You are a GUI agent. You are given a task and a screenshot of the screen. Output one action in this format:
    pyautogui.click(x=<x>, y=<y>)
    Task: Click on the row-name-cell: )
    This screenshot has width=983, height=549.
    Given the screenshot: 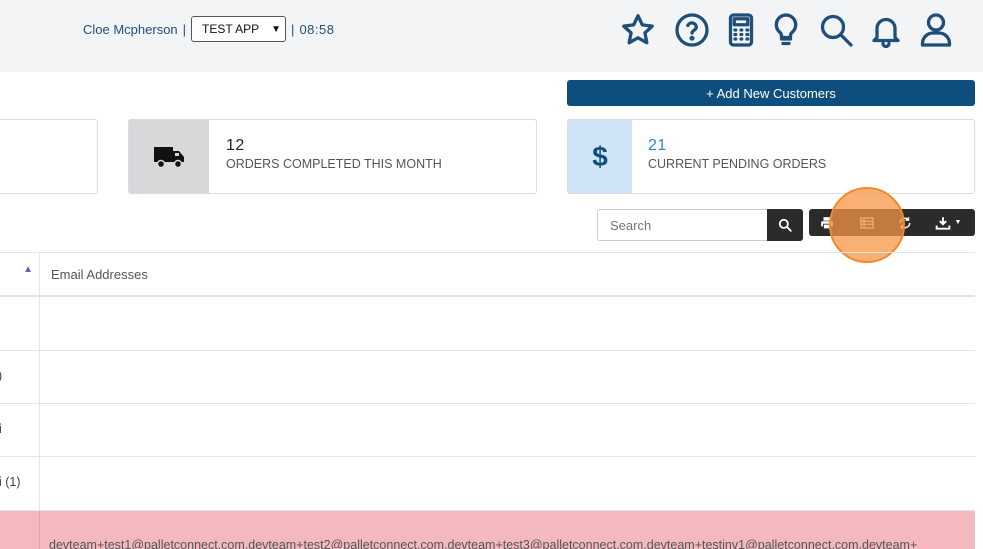 What is the action you would take?
    pyautogui.click(x=20, y=377)
    